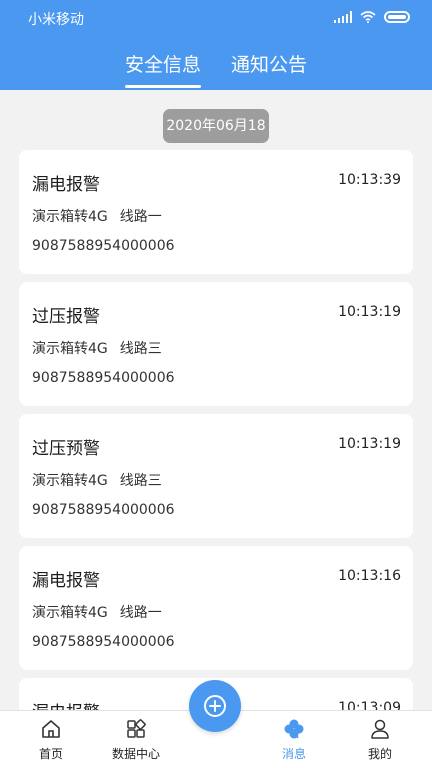 This screenshot has height=768, width=432. What do you see at coordinates (379, 754) in the screenshot?
I see `nav-label-mine: 我的` at bounding box center [379, 754].